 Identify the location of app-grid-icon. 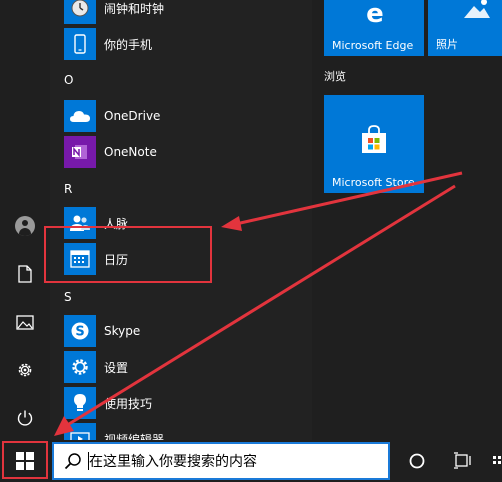
(497, 460).